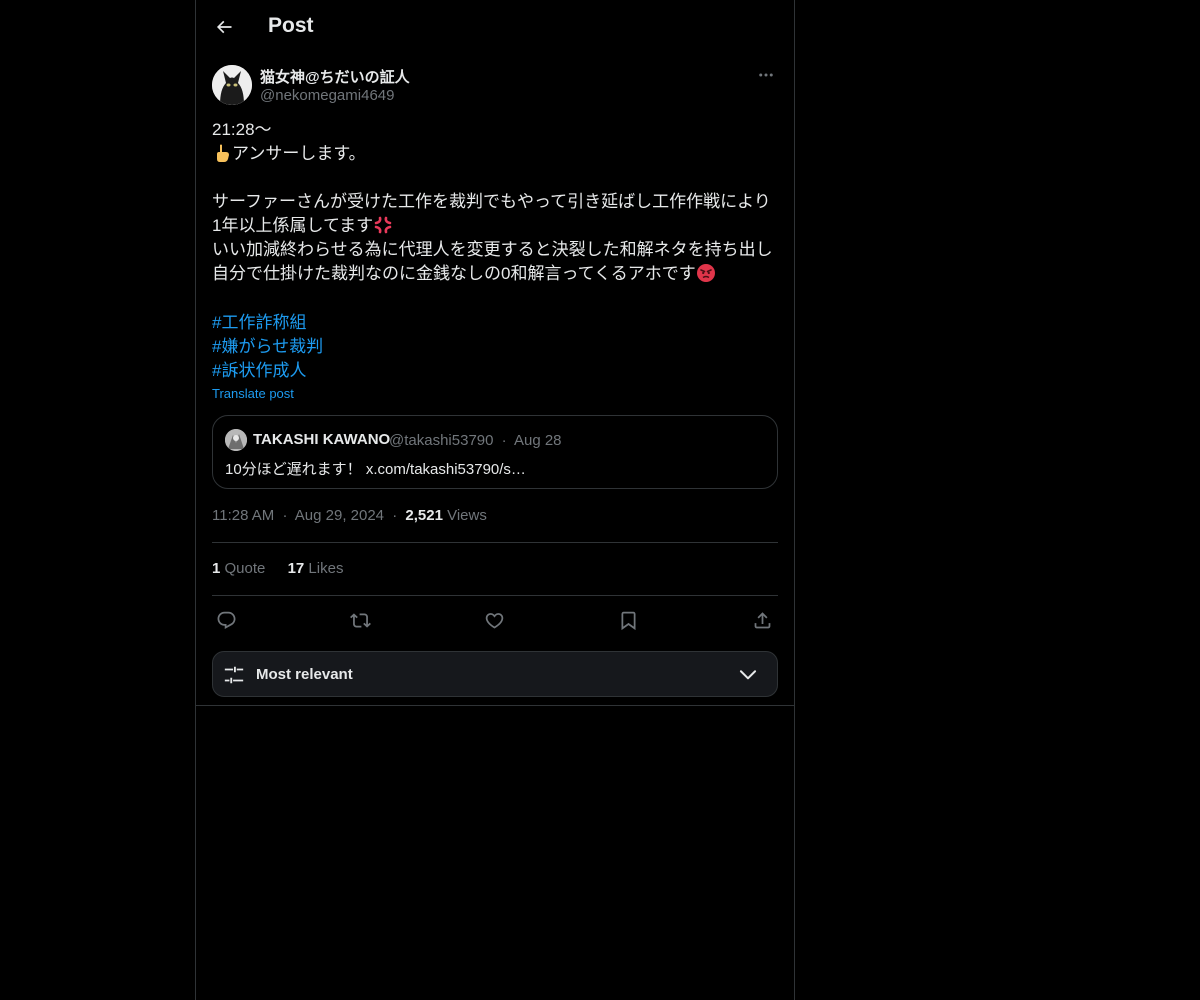 This screenshot has width=1200, height=1000. Describe the element at coordinates (267, 371) in the screenshot. I see `hashtag-link: #訴状作成人` at that location.